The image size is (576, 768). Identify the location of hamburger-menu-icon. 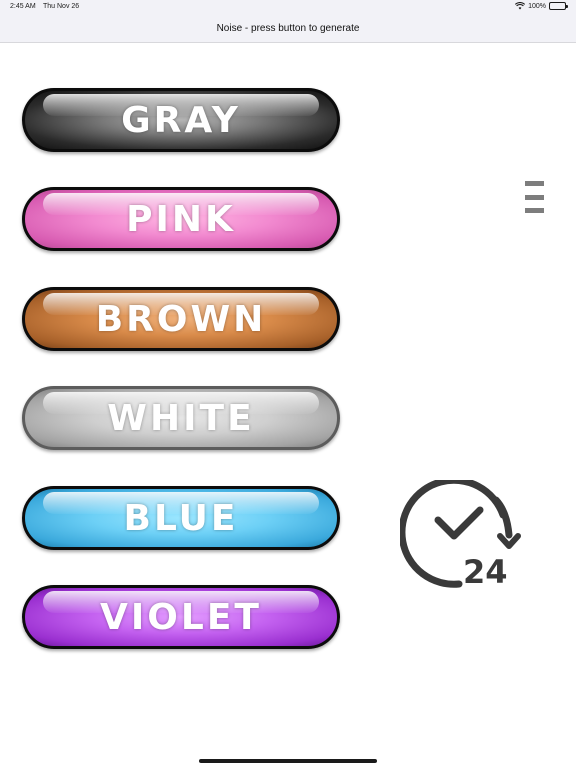
(534, 197).